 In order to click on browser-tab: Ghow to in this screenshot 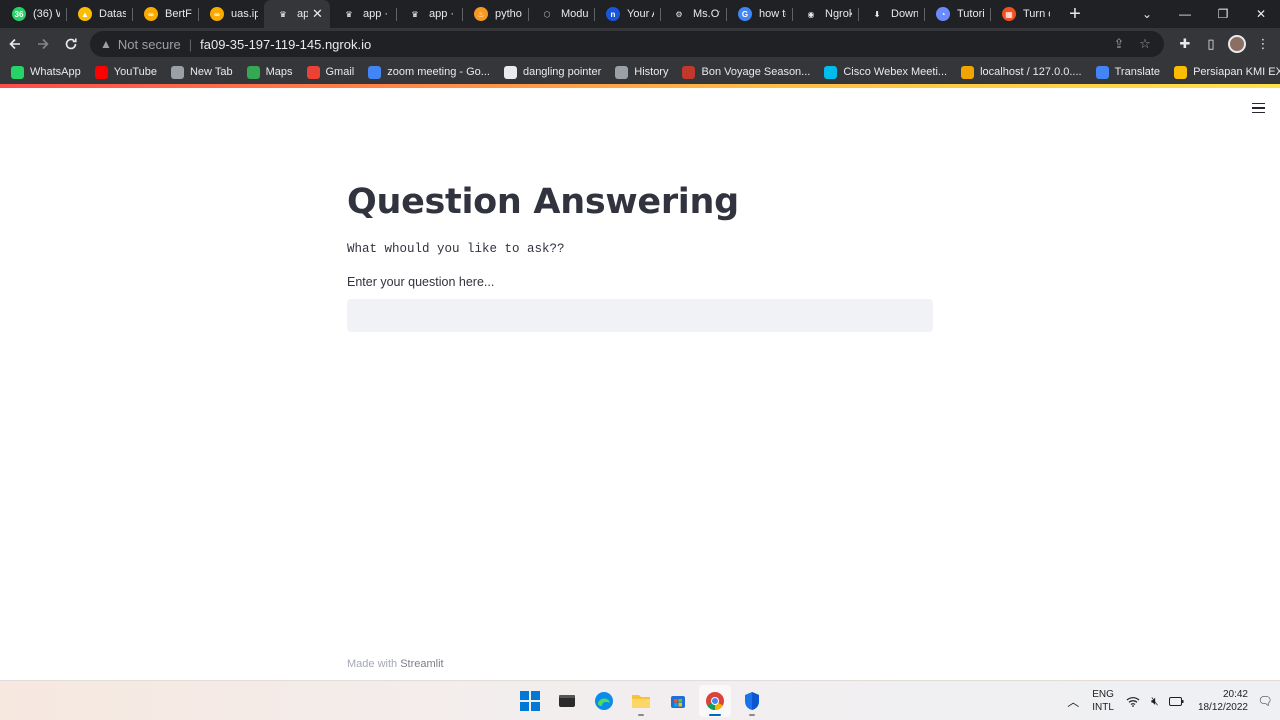, I will do `click(759, 14)`.